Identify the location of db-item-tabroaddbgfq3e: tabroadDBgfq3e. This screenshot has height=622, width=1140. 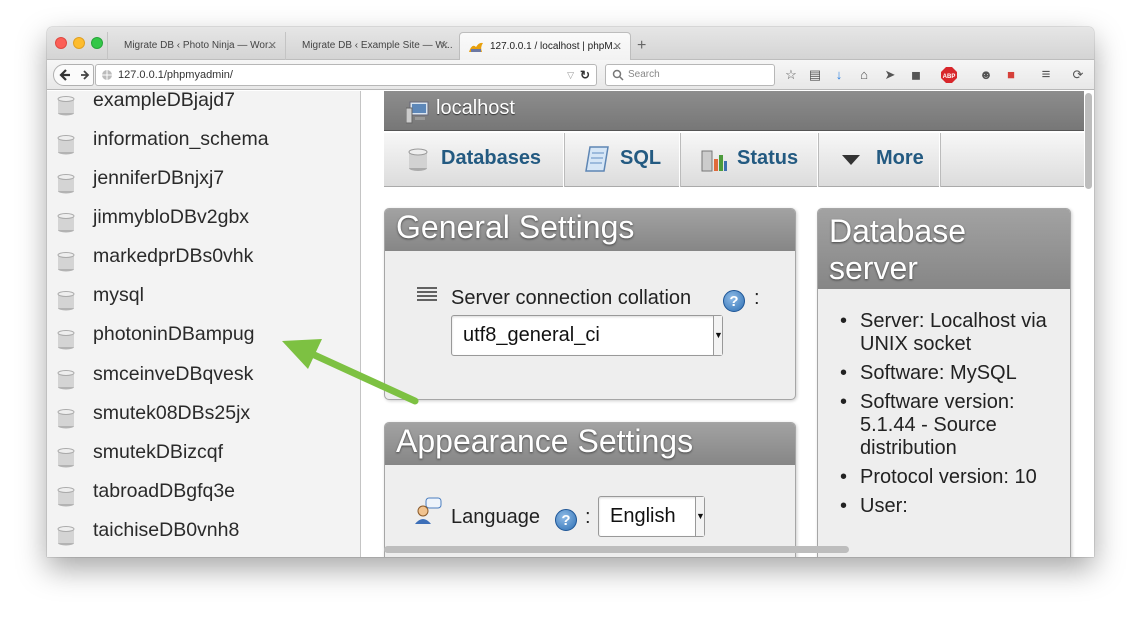
(197, 497).